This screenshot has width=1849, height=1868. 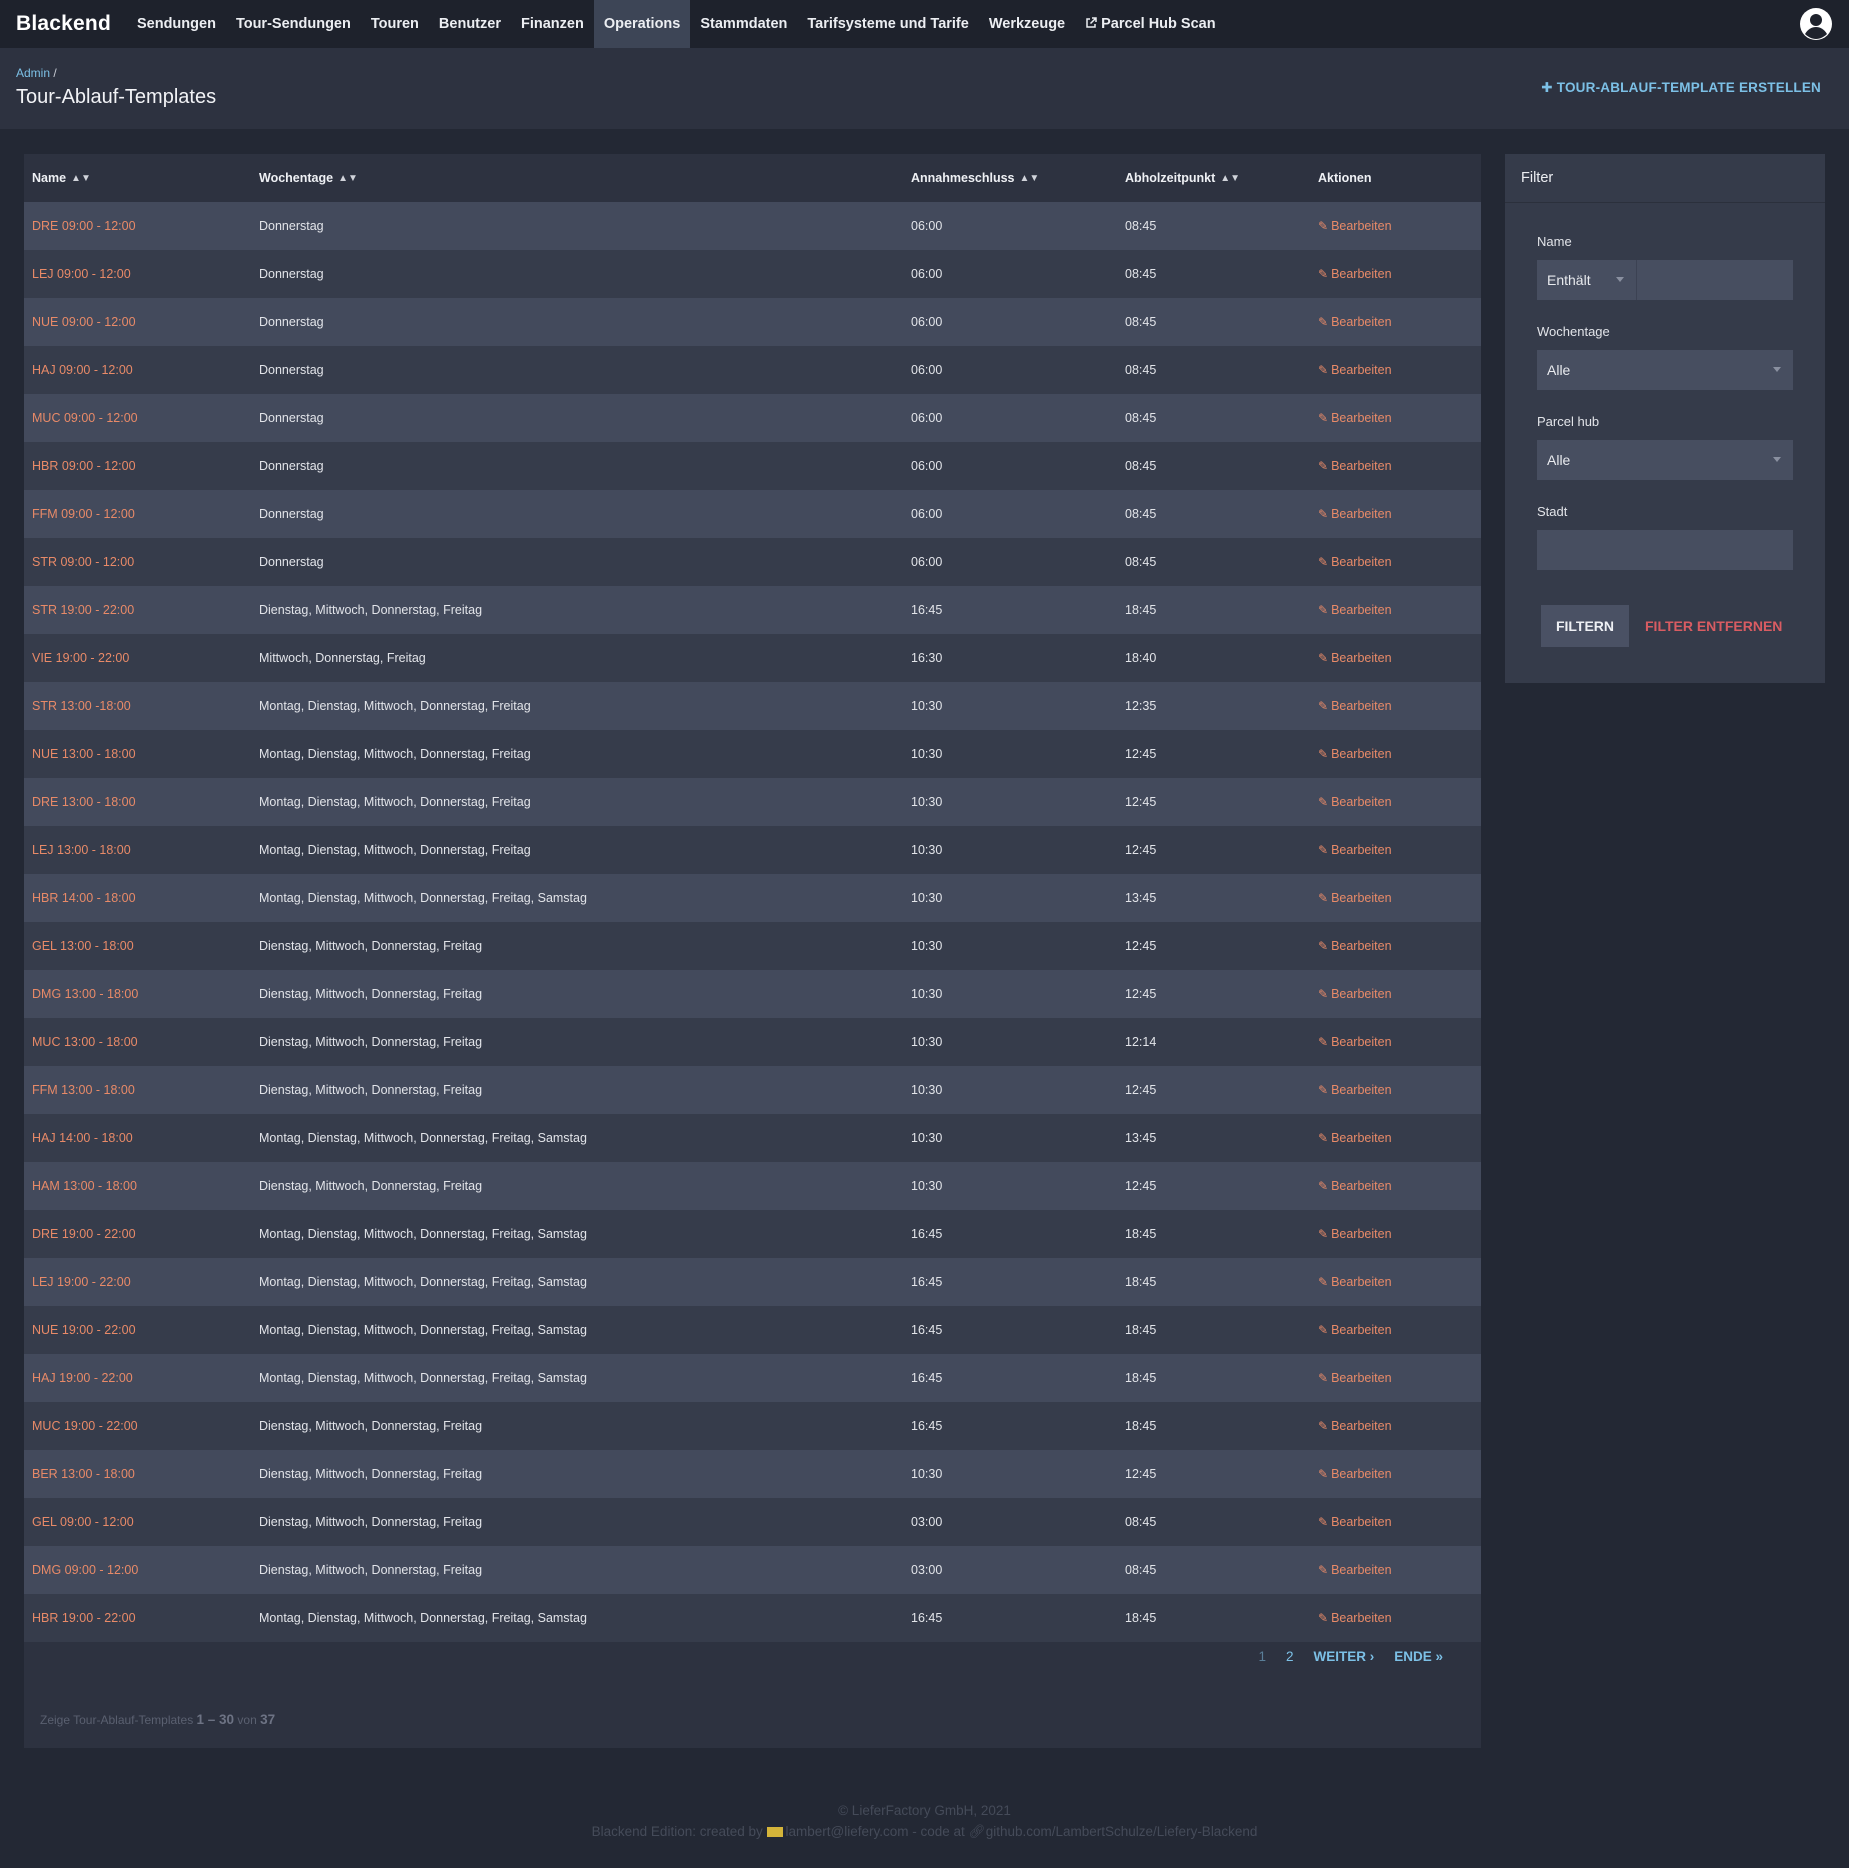 I want to click on nav-item-tarifsysteme: Tarifsysteme und Tarife, so click(x=887, y=24).